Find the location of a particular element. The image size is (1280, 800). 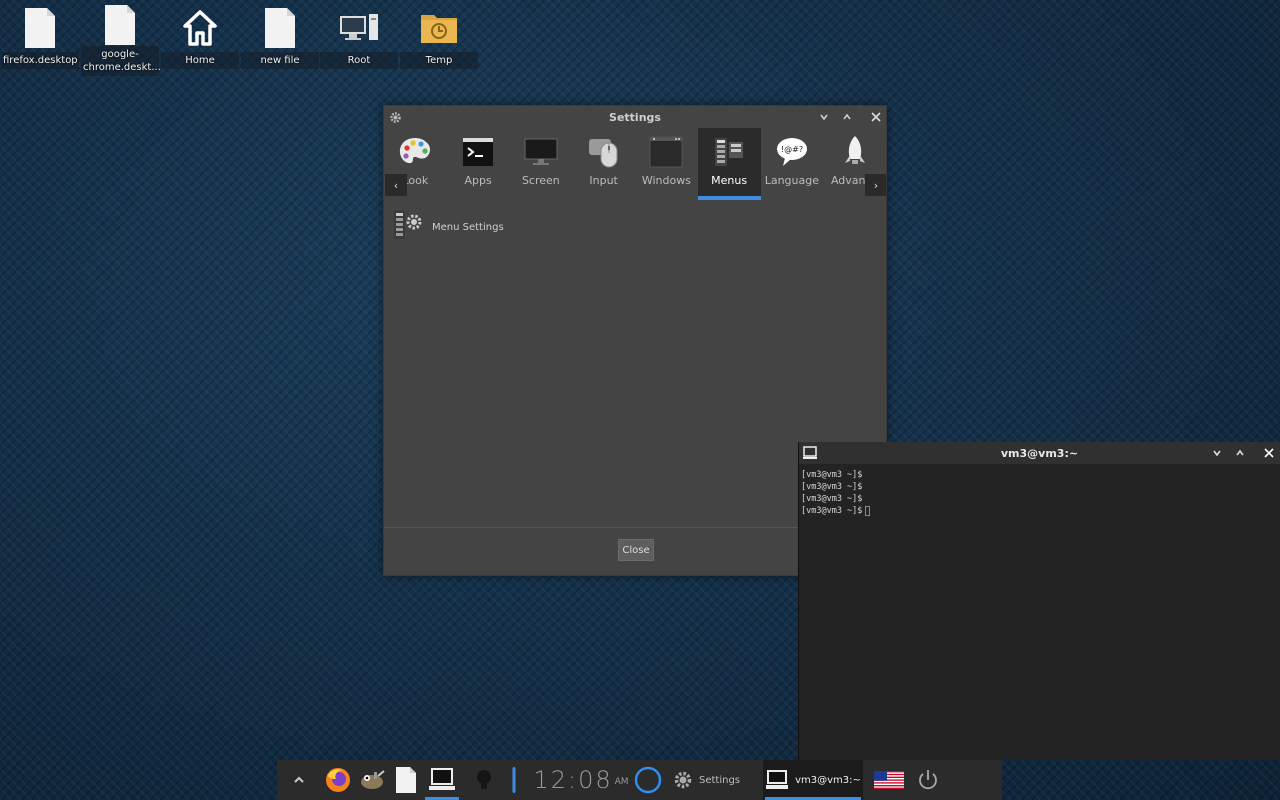

window-title: Settings is located at coordinates (635, 117).